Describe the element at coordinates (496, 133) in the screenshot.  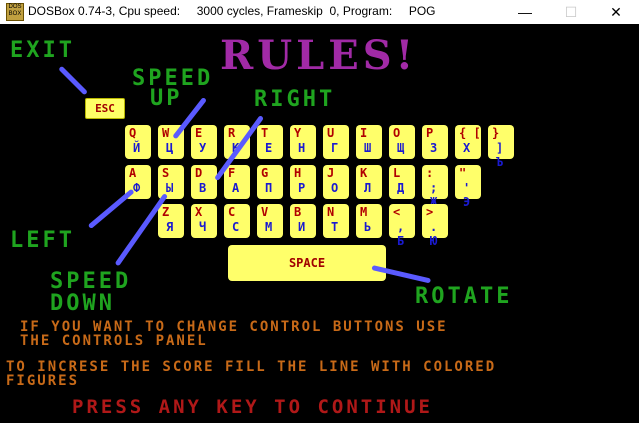
I see `key-latin-label: }` at that location.